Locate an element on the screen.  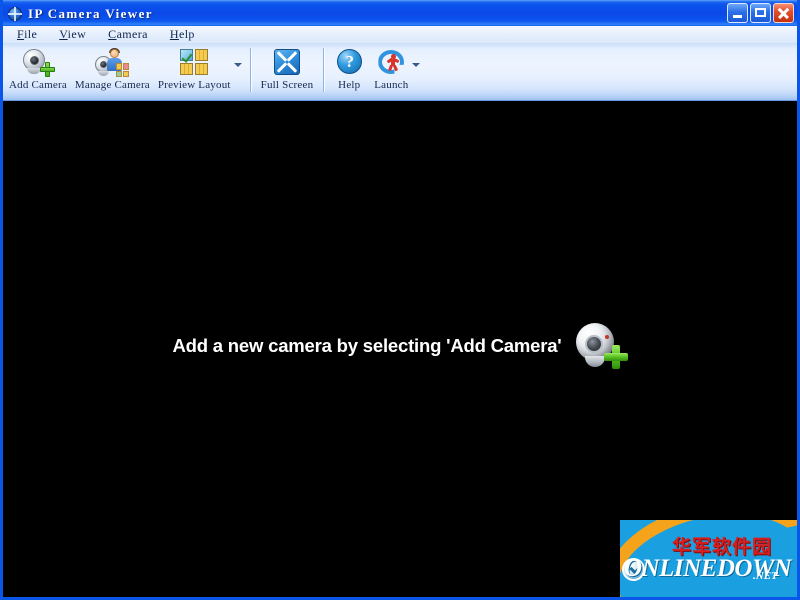
toolbar-button-launch: Launch is located at coordinates (389, 74).